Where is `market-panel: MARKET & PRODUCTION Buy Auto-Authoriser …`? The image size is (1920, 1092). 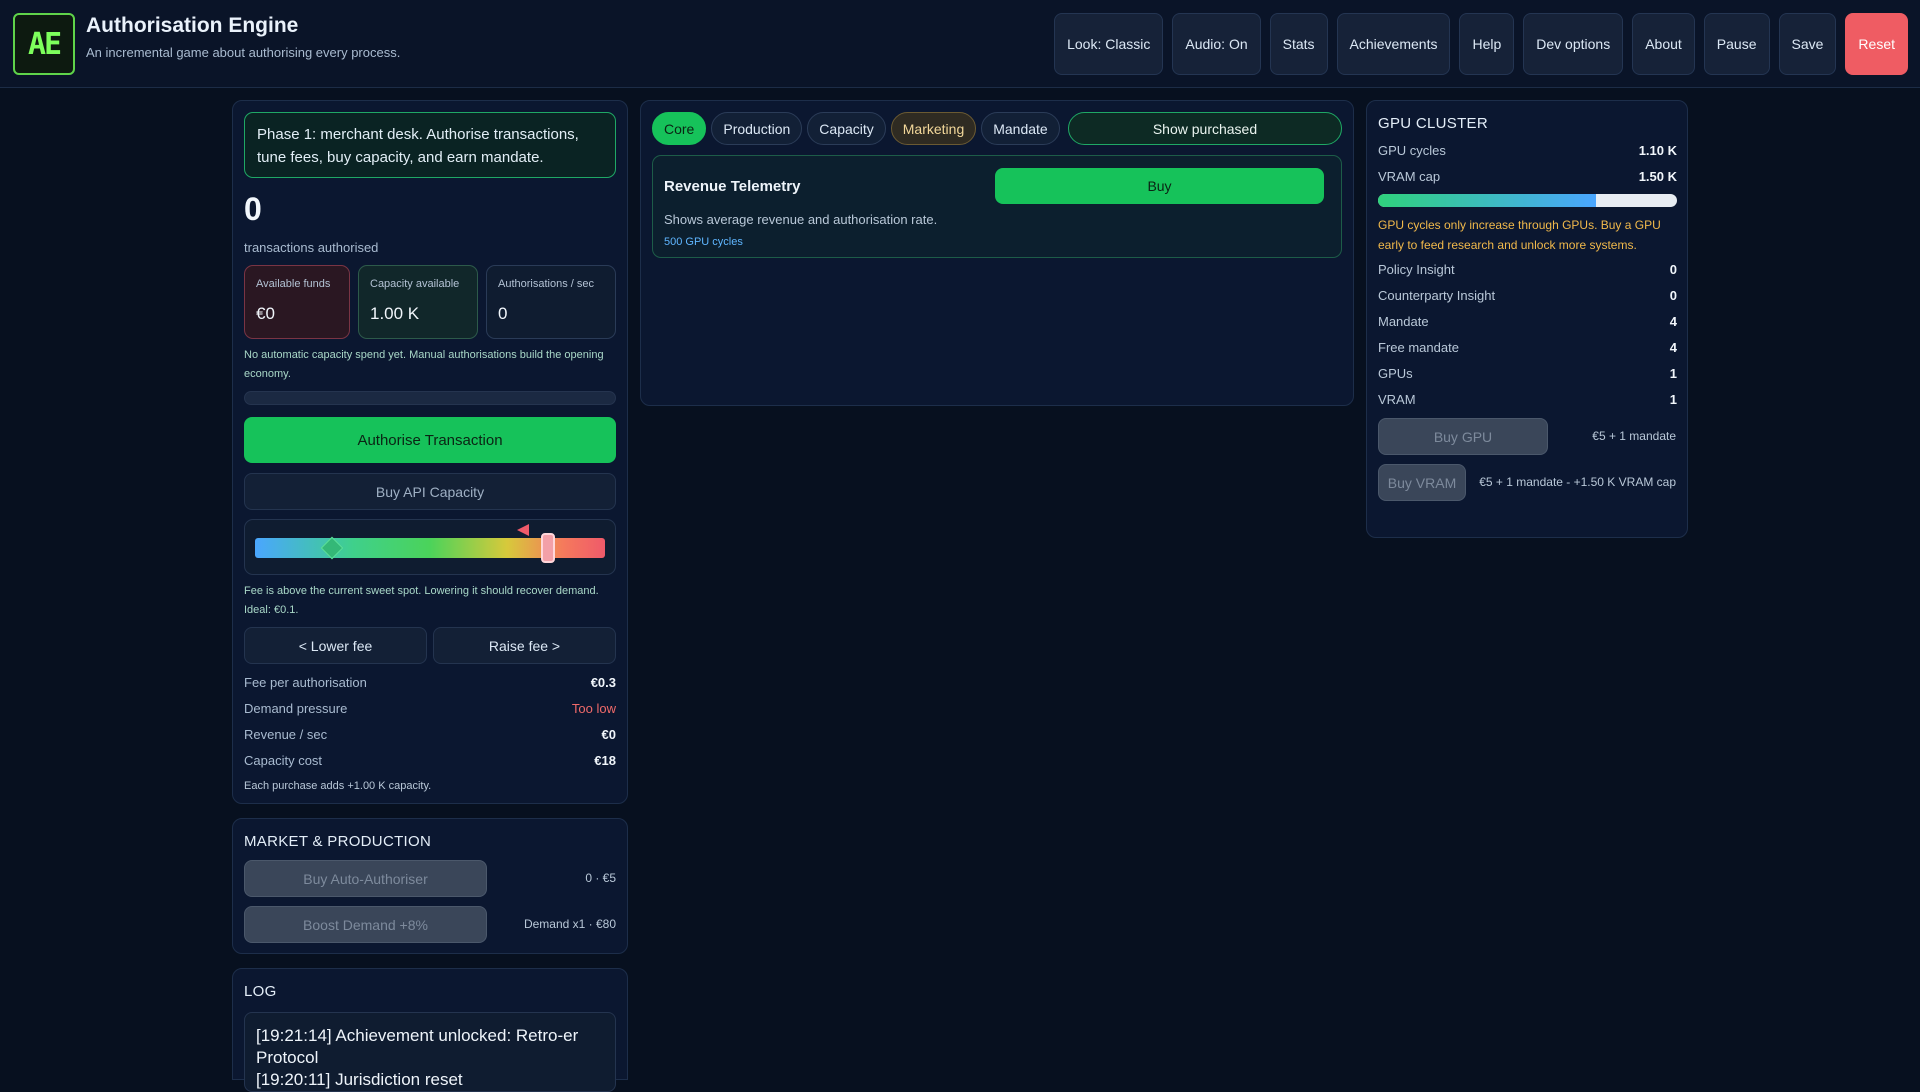
market-panel: MARKET & PRODUCTION Buy Auto-Authoriser … is located at coordinates (430, 886).